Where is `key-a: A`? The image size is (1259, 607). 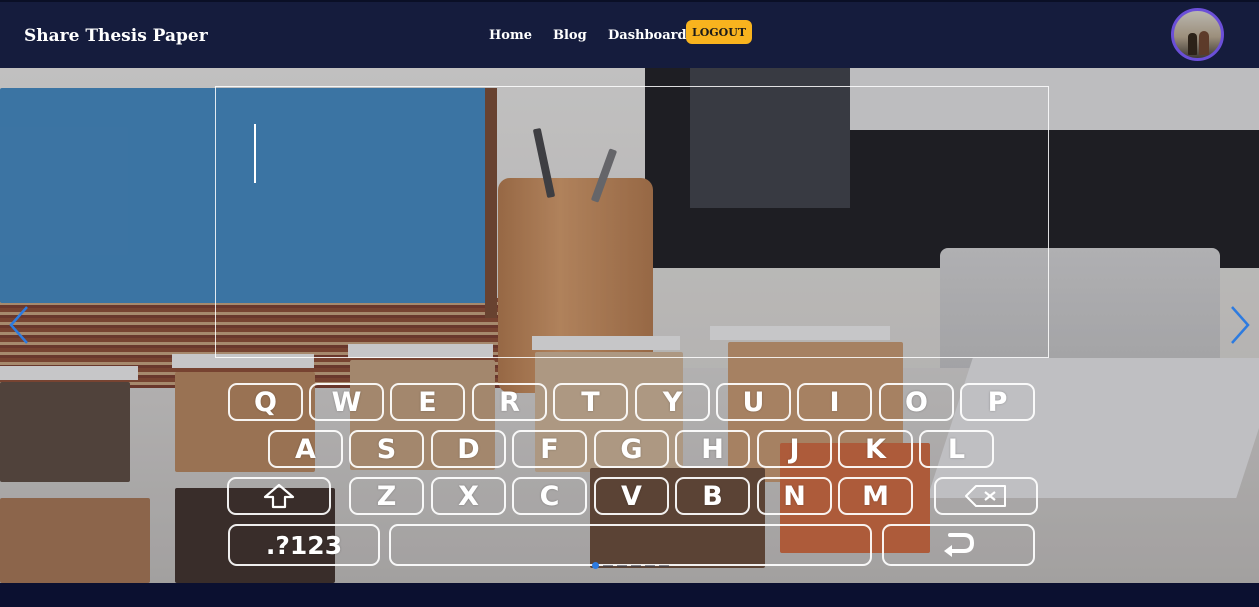 key-a: A is located at coordinates (305, 449).